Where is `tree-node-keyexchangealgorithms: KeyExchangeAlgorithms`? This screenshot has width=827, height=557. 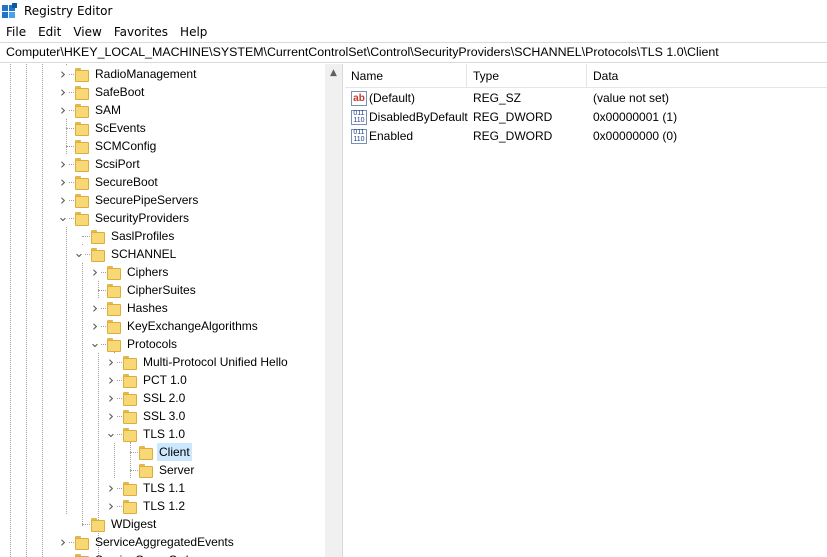
tree-node-keyexchangealgorithms: KeyExchangeAlgorithms is located at coordinates (183, 326).